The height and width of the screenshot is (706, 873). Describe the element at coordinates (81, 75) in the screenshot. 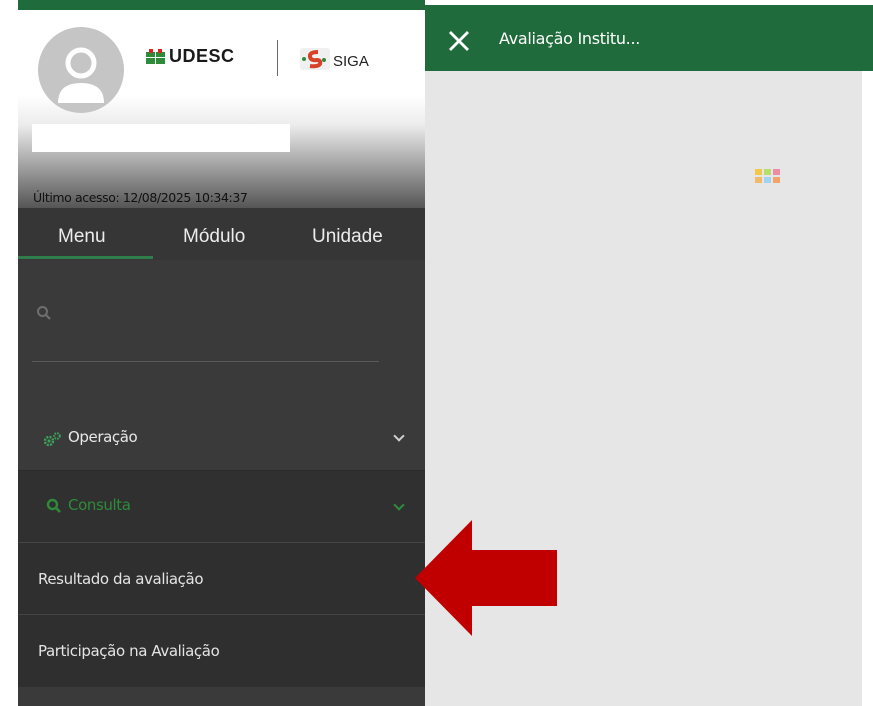

I see `user-silhouette-icon` at that location.